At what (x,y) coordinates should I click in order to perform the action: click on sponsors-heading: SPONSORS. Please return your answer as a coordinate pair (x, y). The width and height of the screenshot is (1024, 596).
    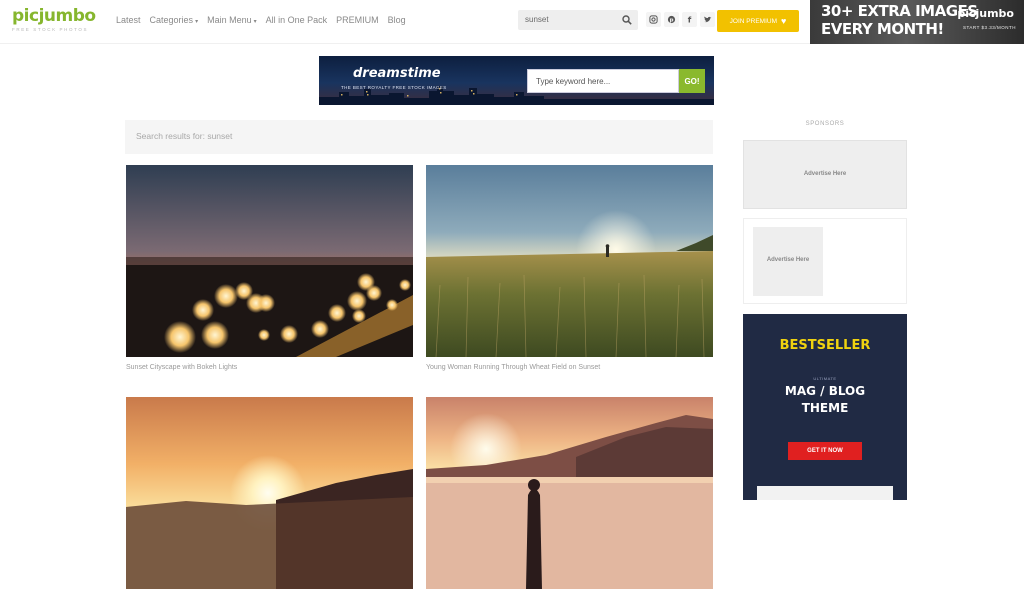
    Looking at the image, I should click on (825, 124).